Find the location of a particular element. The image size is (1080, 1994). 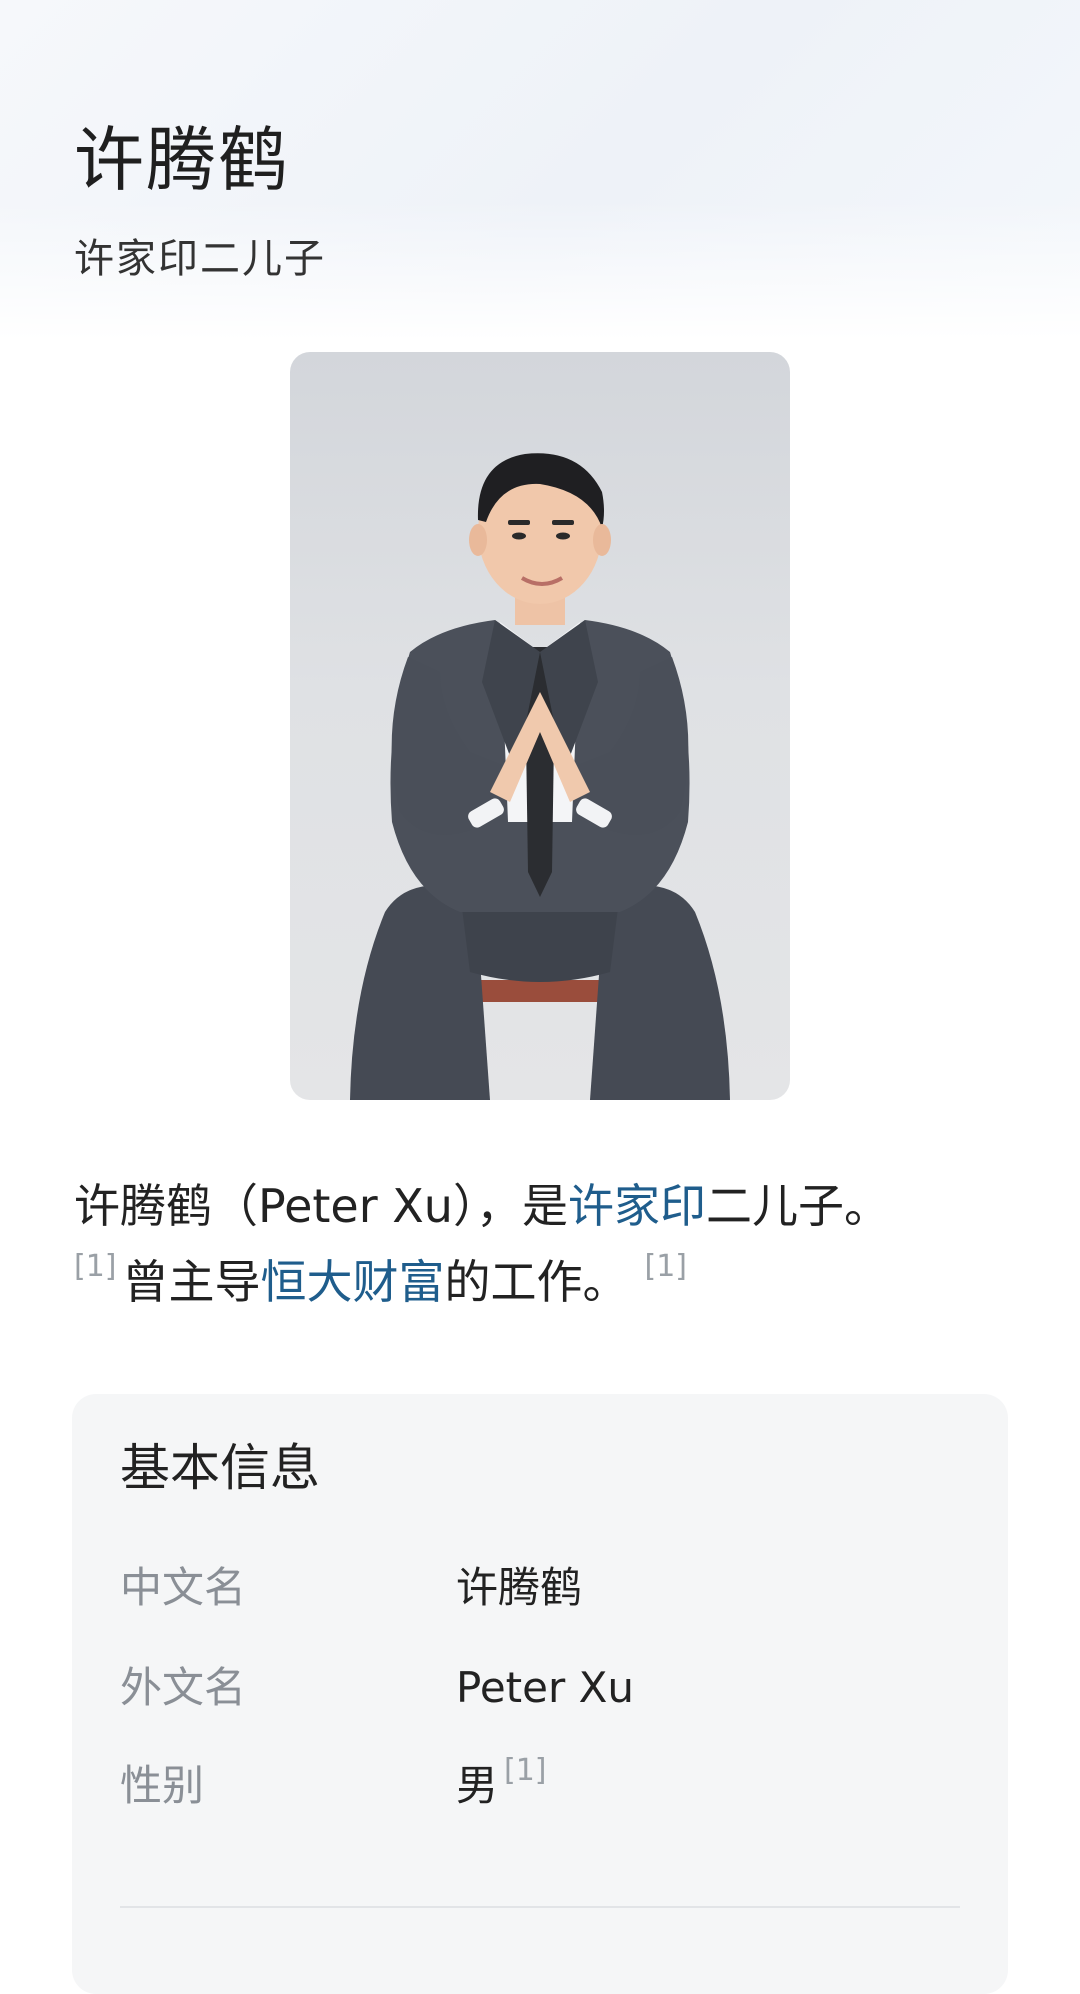

info-value: Peter Xu is located at coordinates (545, 1687).